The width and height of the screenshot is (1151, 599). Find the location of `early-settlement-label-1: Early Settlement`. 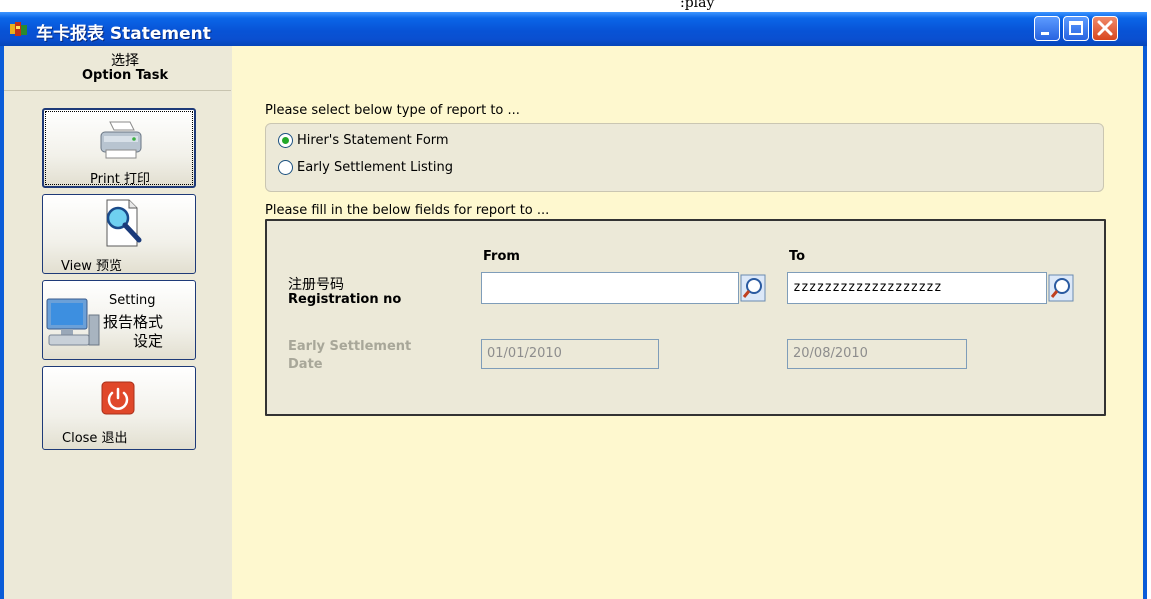

early-settlement-label-1: Early Settlement is located at coordinates (350, 346).